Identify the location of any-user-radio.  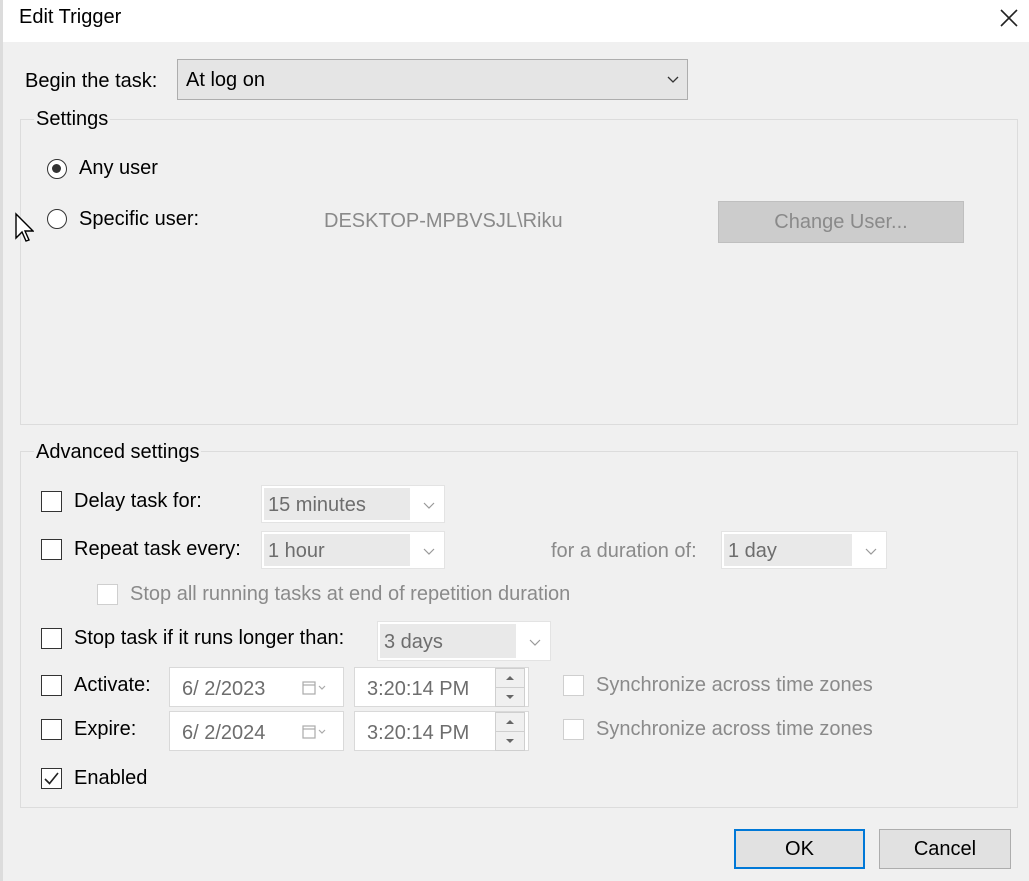
(57, 169).